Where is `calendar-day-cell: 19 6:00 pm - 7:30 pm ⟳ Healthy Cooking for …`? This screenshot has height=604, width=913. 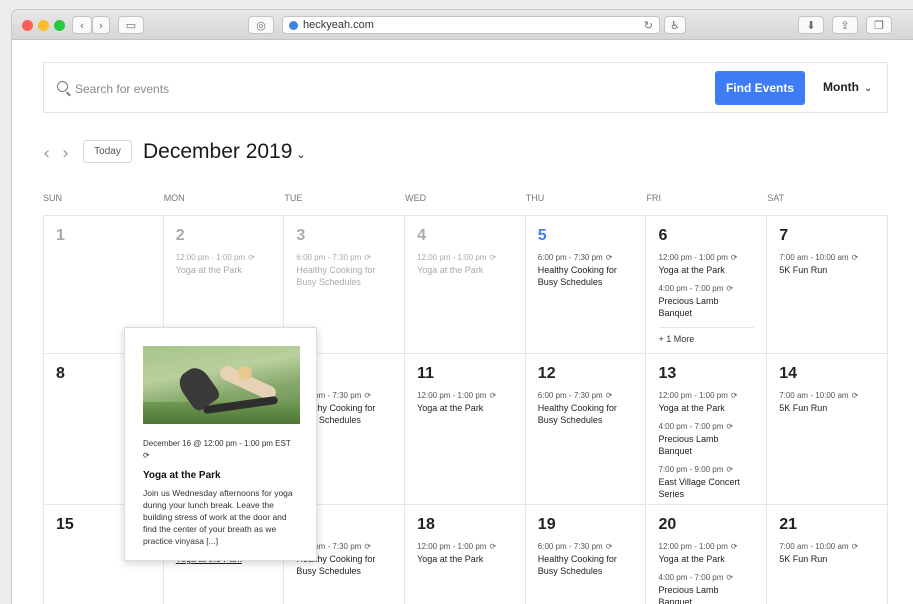 calendar-day-cell: 19 6:00 pm - 7:30 pm ⟳ Healthy Cooking for … is located at coordinates (586, 554).